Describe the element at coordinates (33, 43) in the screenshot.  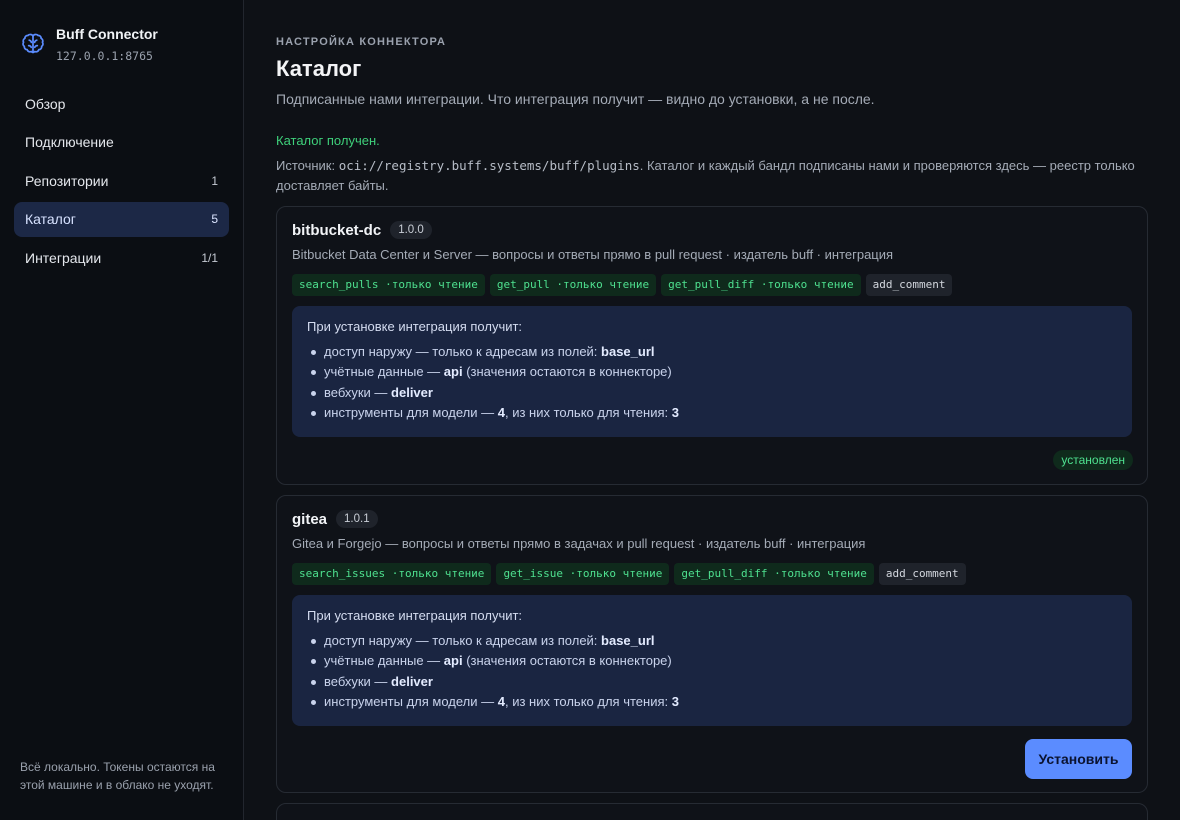
I see `brain-icon` at that location.